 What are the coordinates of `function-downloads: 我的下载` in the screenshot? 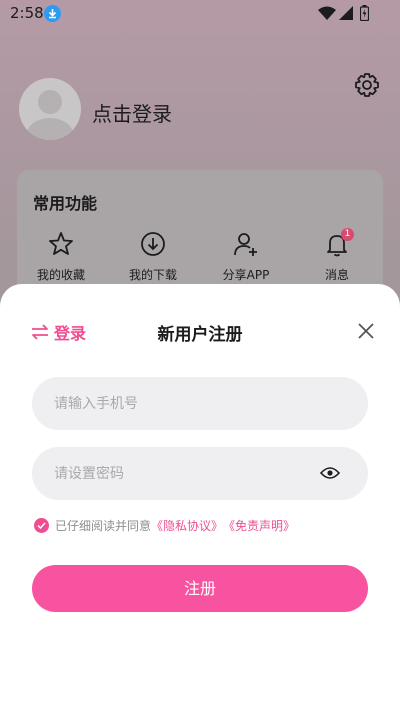 It's located at (153, 256).